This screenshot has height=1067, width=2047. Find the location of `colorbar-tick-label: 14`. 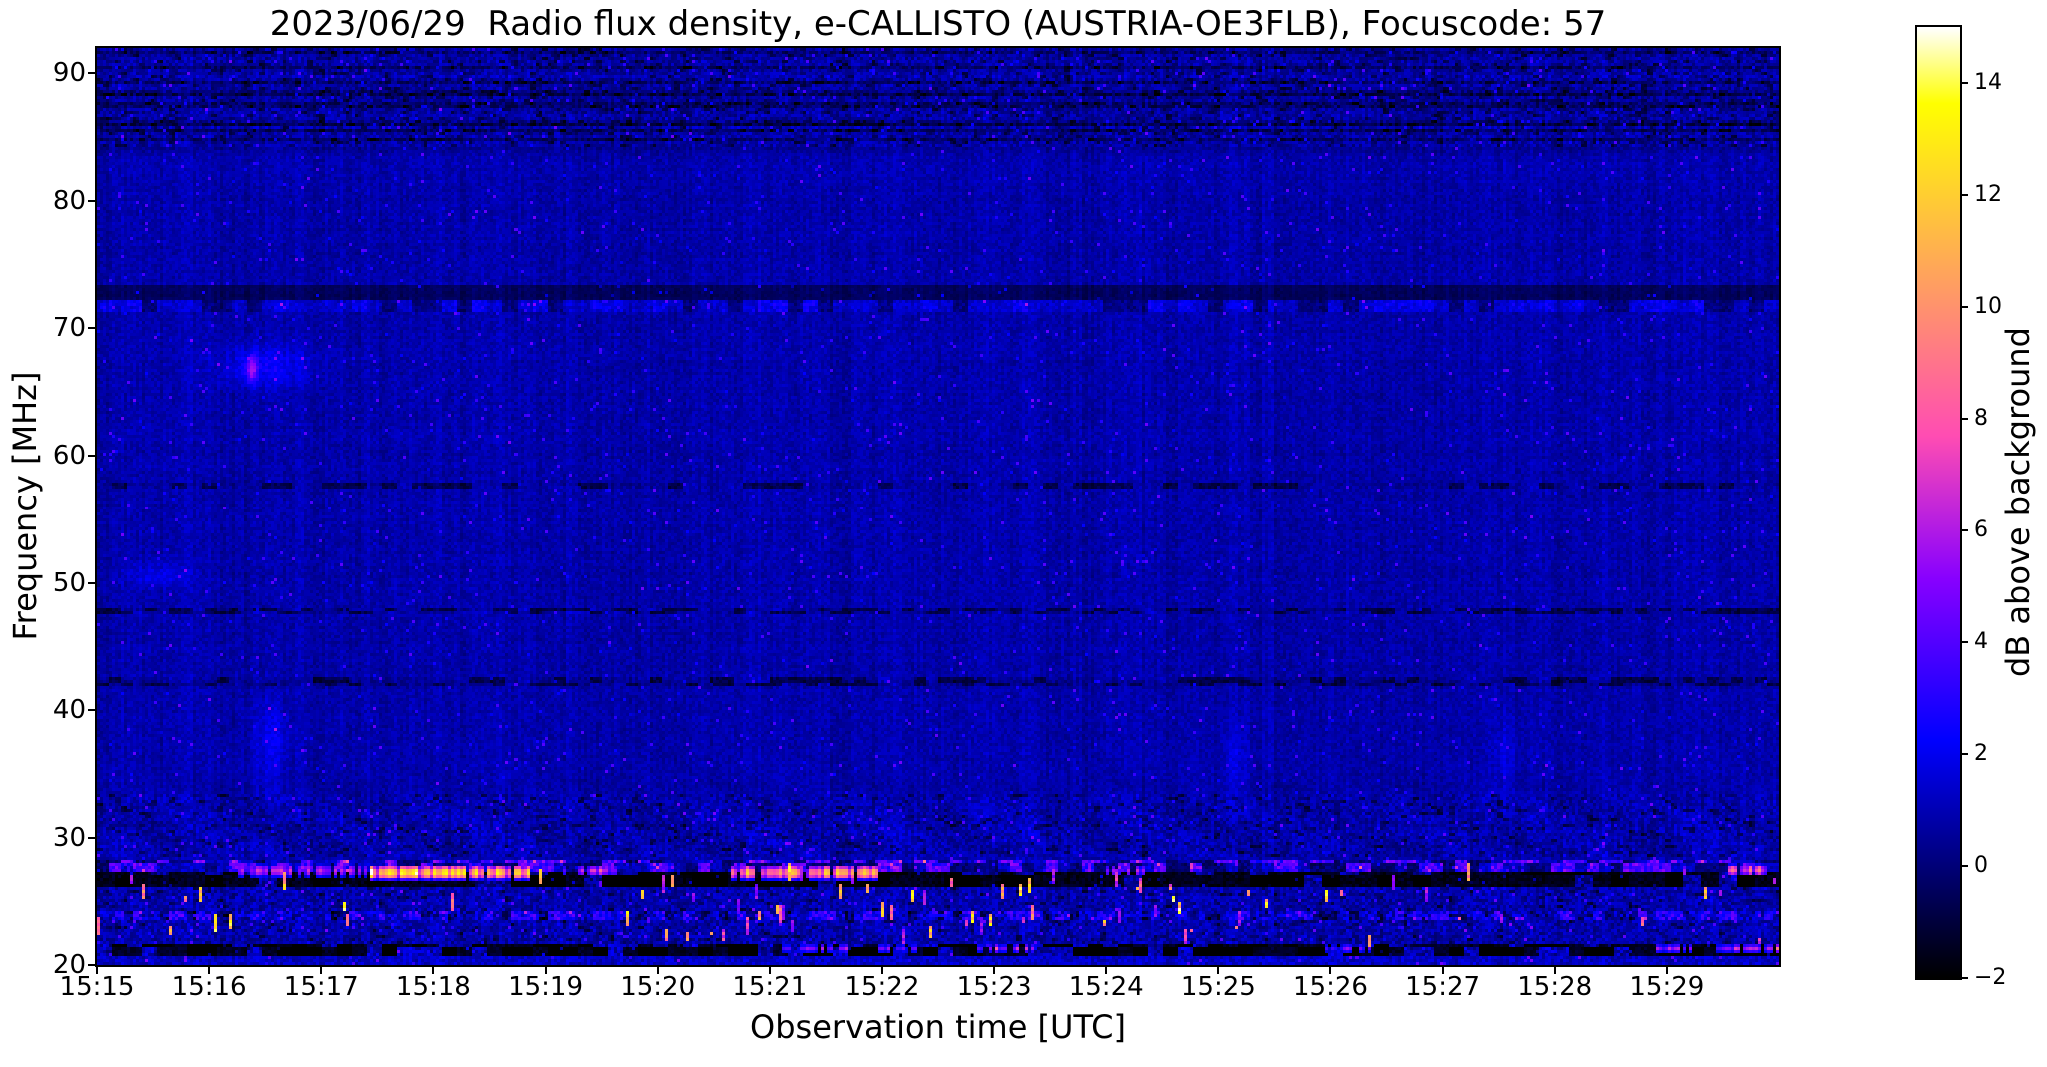

colorbar-tick-label: 14 is located at coordinates (1988, 82).